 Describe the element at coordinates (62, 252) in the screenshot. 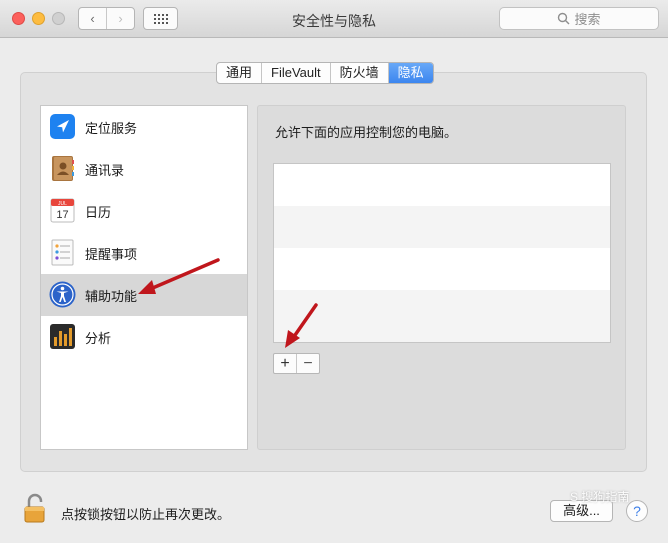

I see `reminders-icon` at that location.